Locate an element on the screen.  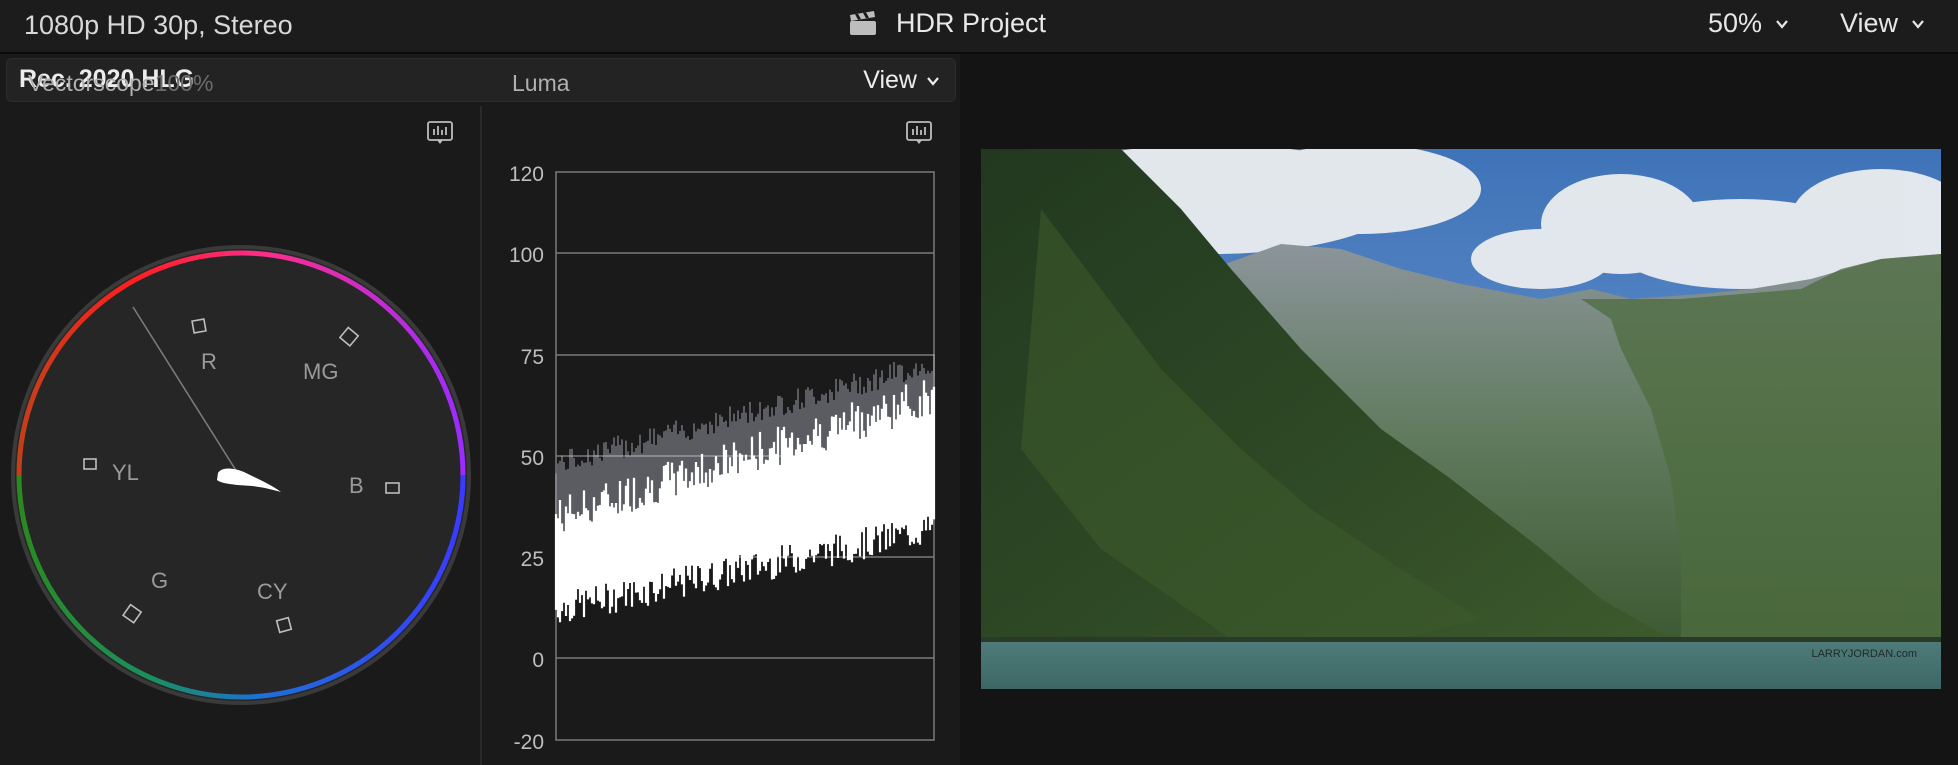
waveform-tick: 0 is located at coordinates (538, 660).